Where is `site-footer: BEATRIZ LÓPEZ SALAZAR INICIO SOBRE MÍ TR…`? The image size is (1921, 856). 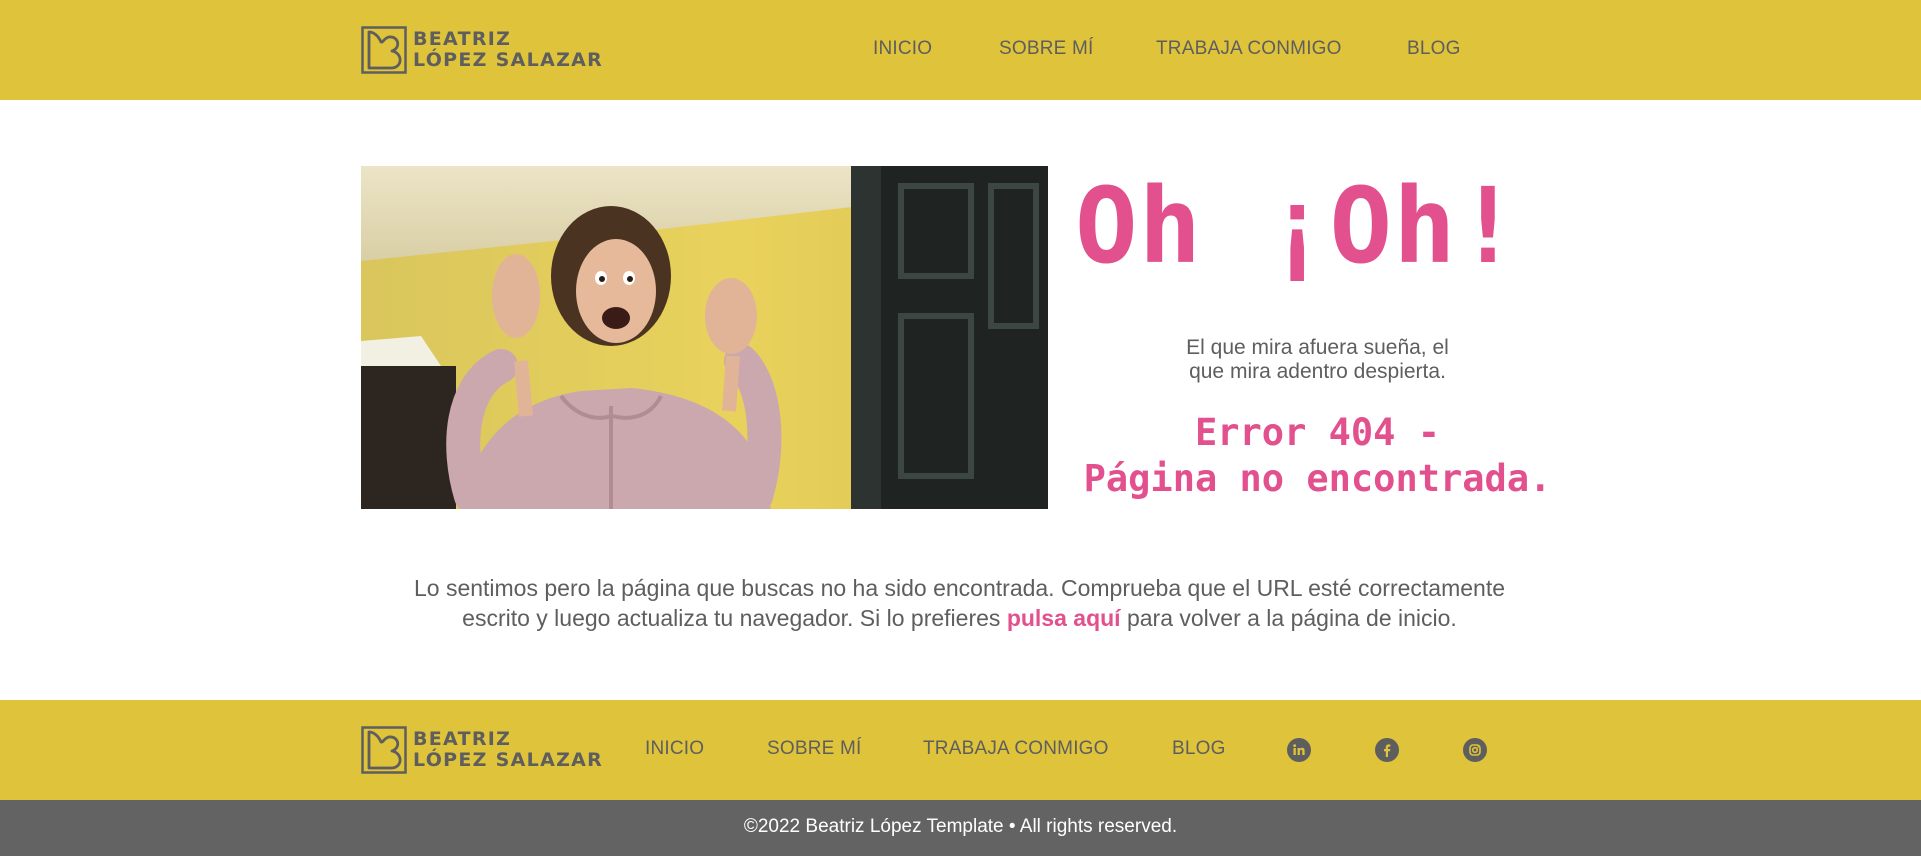
site-footer: BEATRIZ LÓPEZ SALAZAR INICIO SOBRE MÍ TR… is located at coordinates (960, 750).